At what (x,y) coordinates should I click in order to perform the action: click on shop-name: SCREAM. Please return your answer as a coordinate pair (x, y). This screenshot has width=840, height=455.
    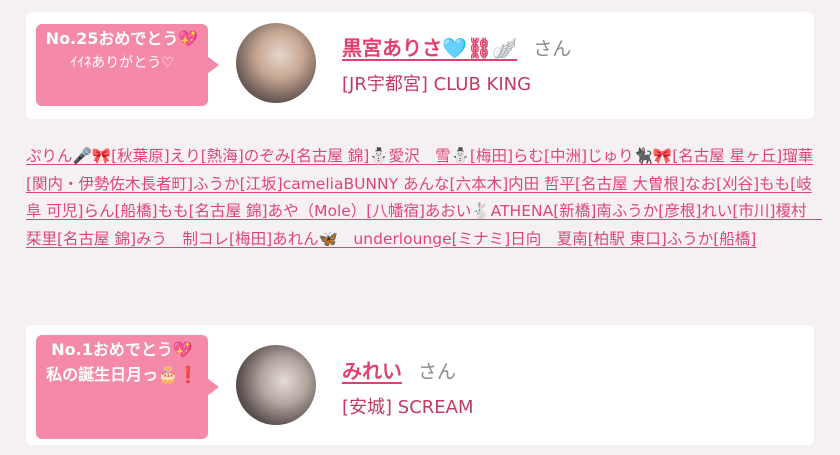
    Looking at the image, I should click on (435, 407).